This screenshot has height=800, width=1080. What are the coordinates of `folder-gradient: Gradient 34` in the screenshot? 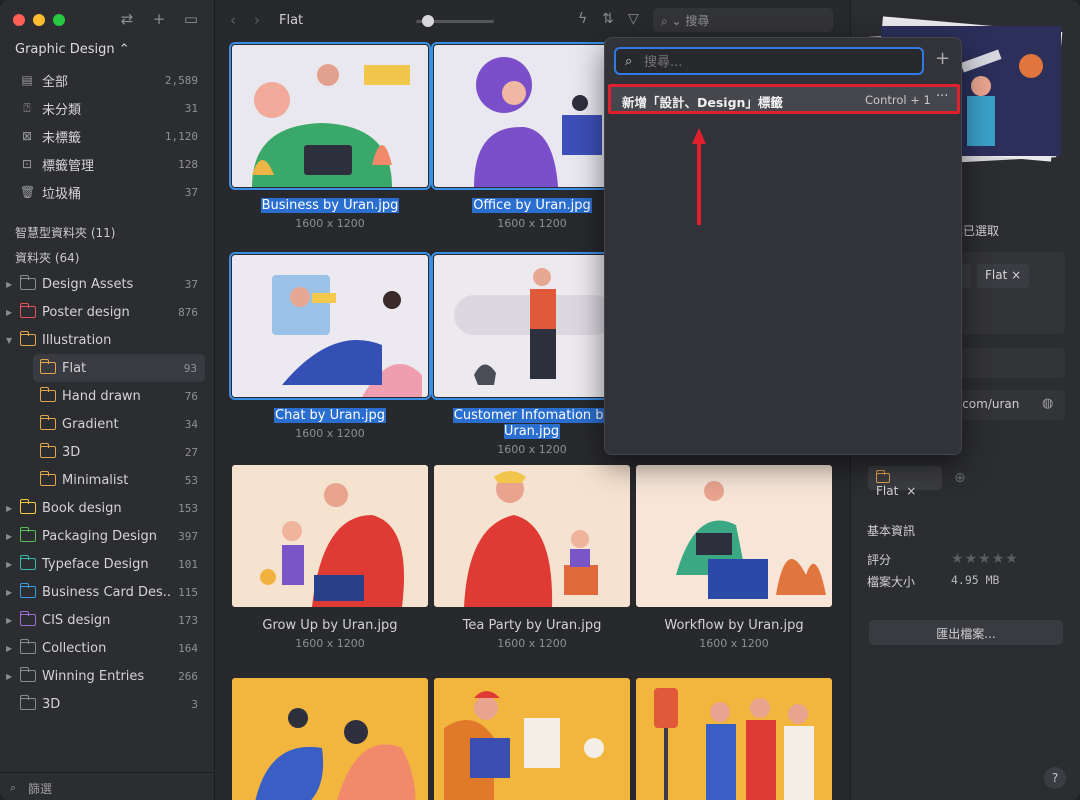 It's located at (107, 424).